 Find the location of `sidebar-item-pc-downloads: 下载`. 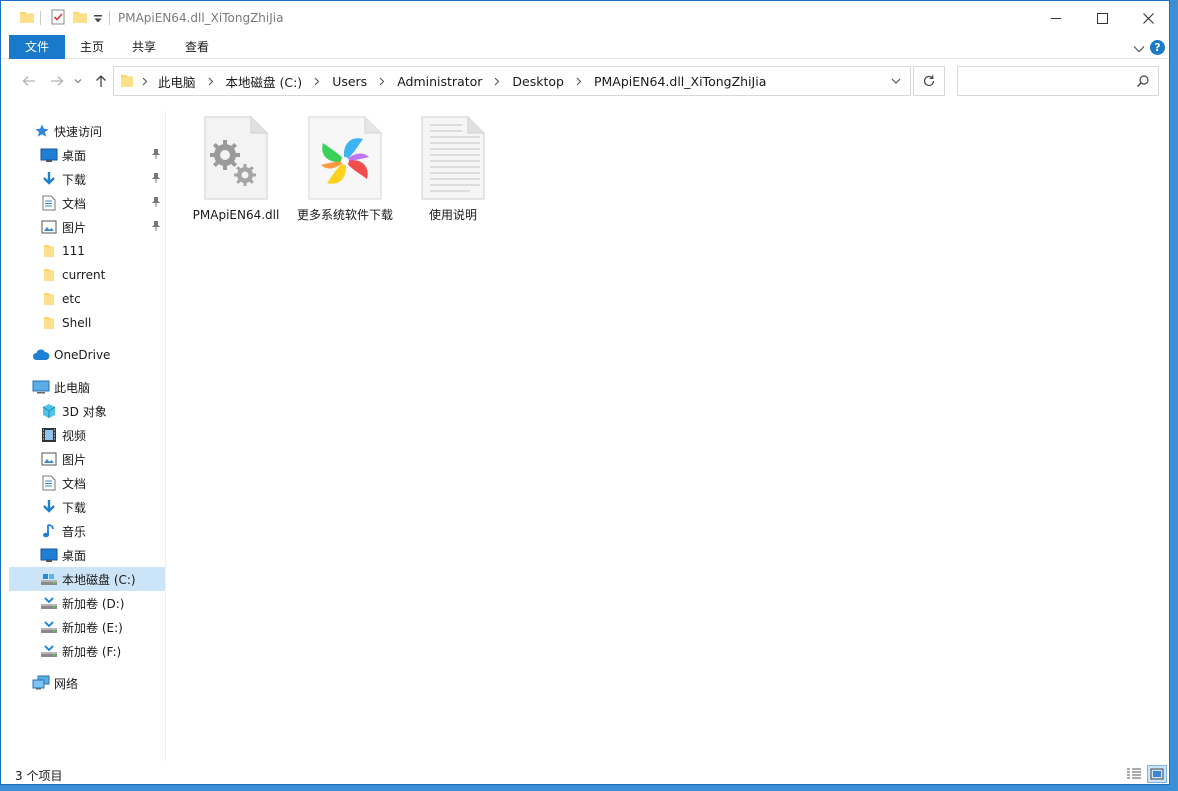

sidebar-item-pc-downloads: 下载 is located at coordinates (87, 507).